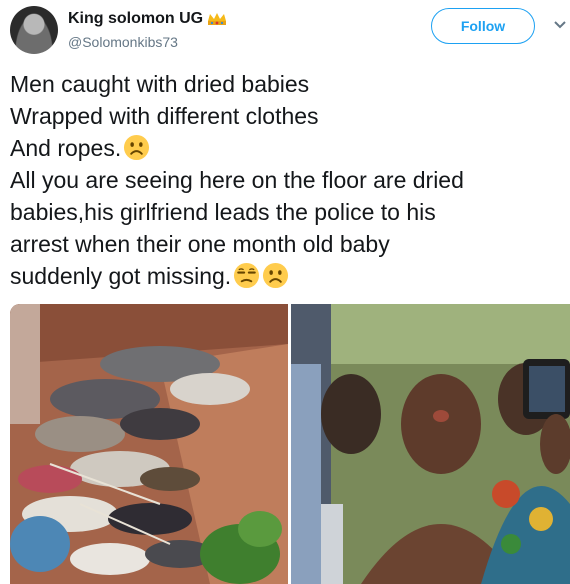 This screenshot has height=584, width=570. I want to click on tweet-line: Men caught with dried babies, so click(160, 84).